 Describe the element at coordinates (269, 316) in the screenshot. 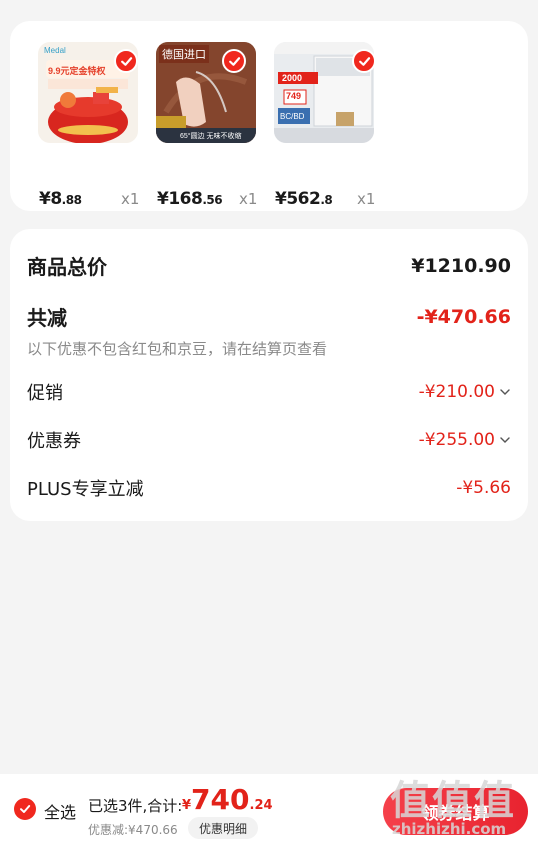

I see `total-reduce-row: 共减 -¥470.66` at that location.